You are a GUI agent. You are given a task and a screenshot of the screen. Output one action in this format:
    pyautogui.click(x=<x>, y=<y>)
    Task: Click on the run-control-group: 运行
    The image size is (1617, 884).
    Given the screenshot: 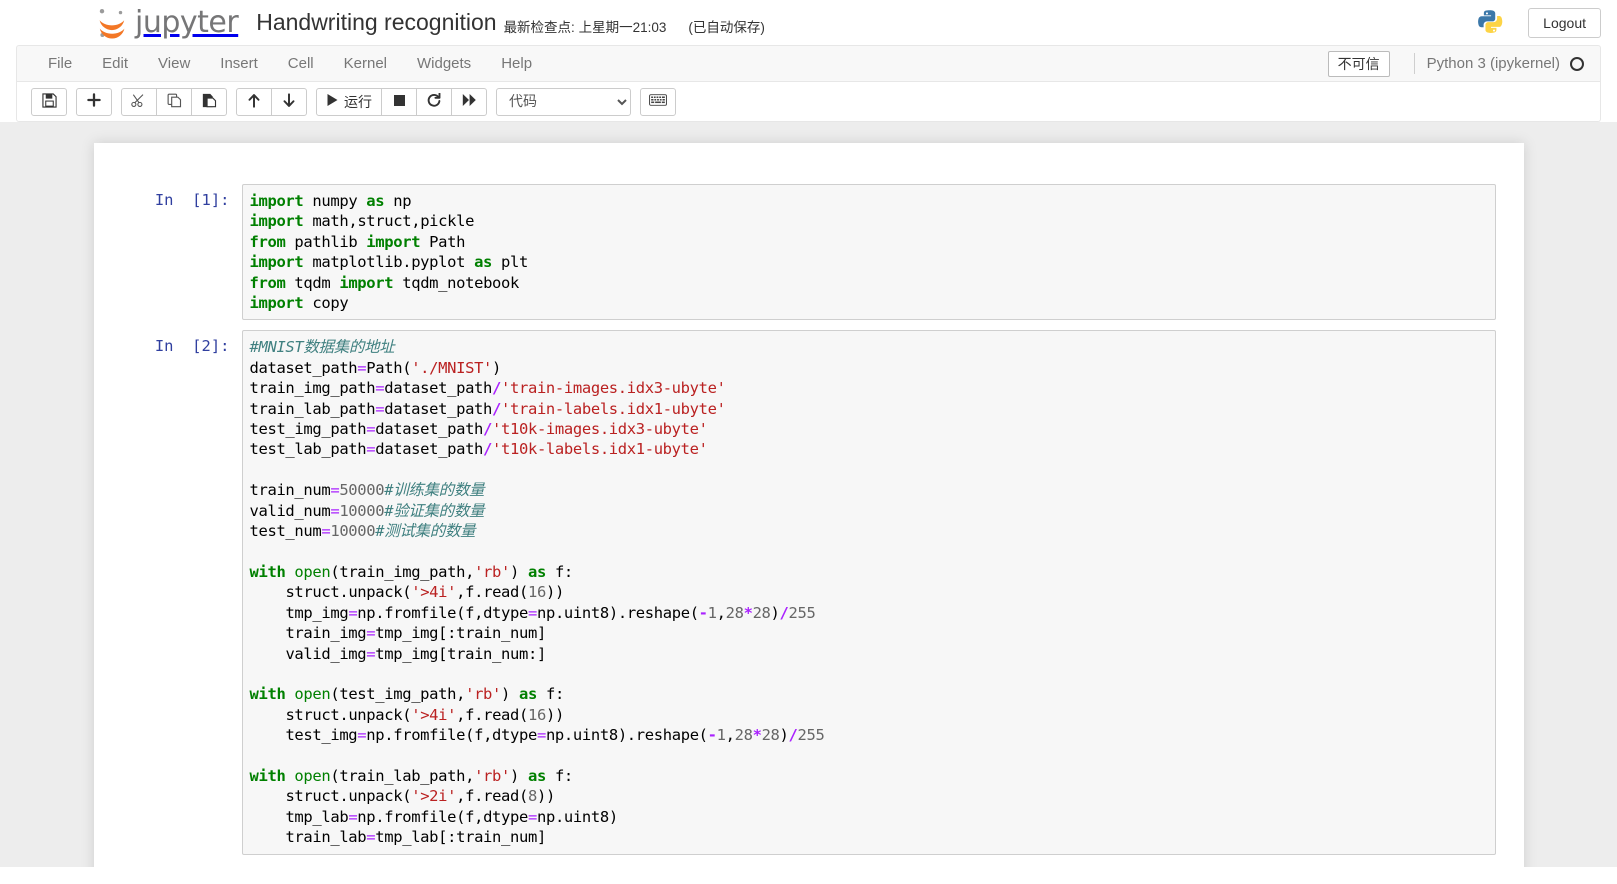 What is the action you would take?
    pyautogui.click(x=401, y=101)
    